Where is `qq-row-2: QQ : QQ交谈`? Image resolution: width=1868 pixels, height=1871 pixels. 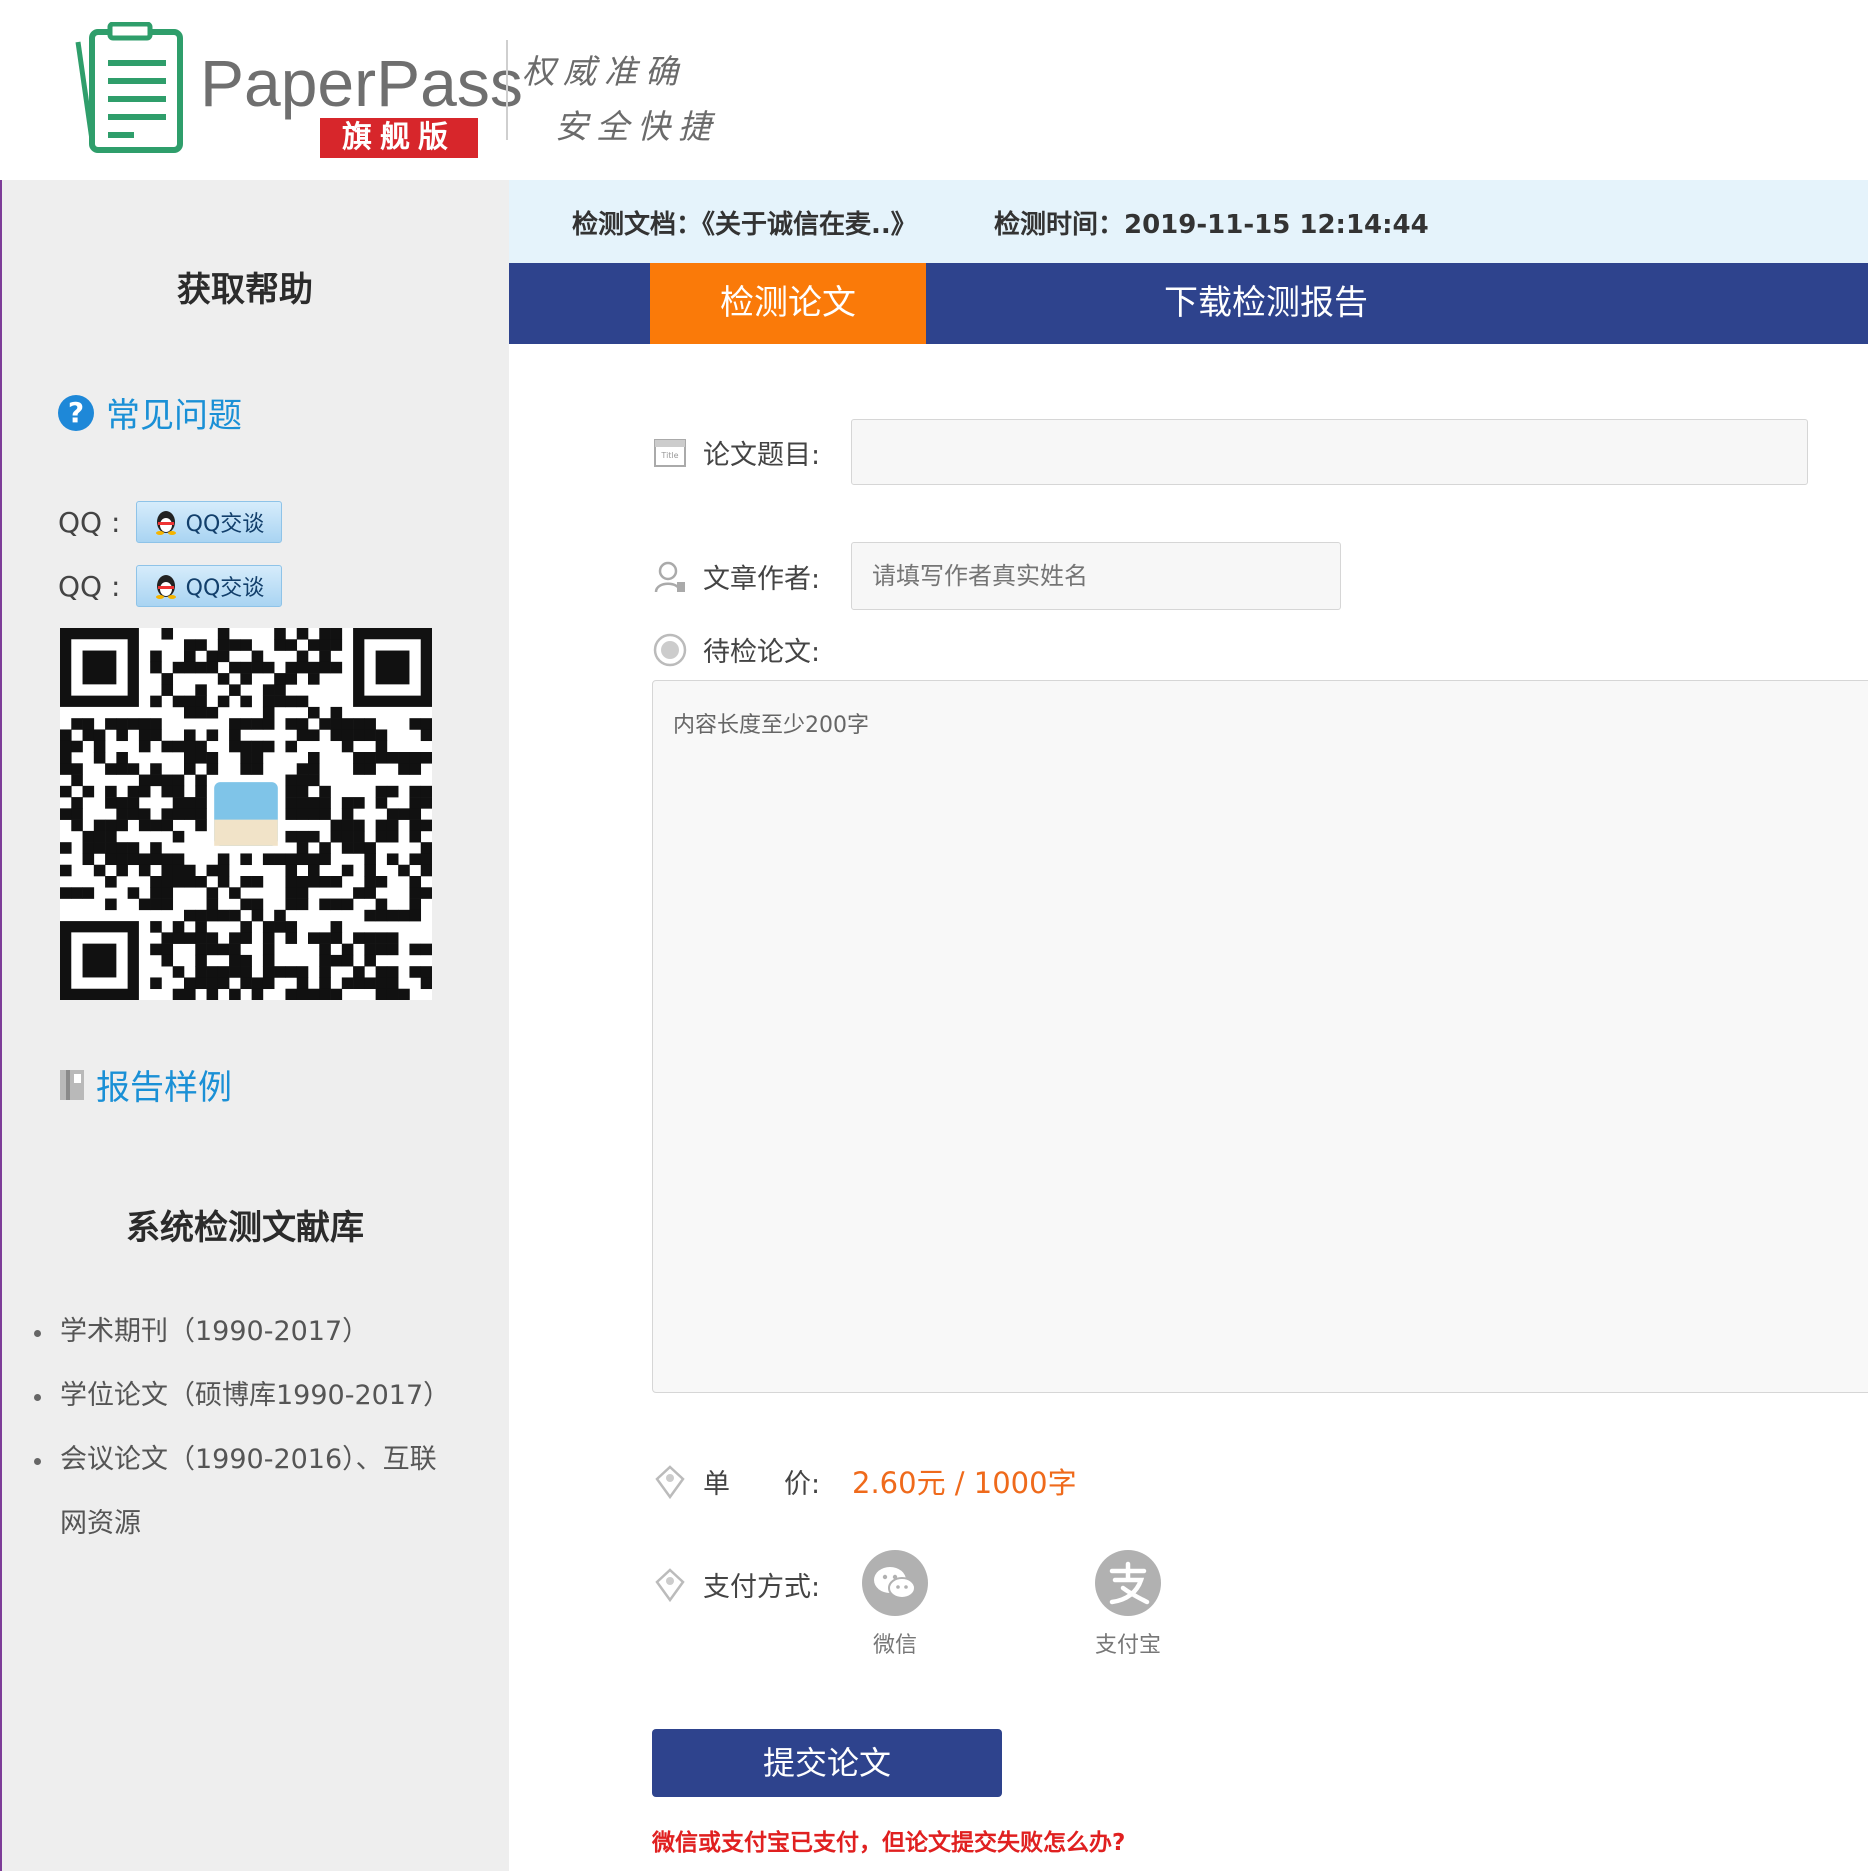 qq-row-2: QQ : QQ交谈 is located at coordinates (170, 586).